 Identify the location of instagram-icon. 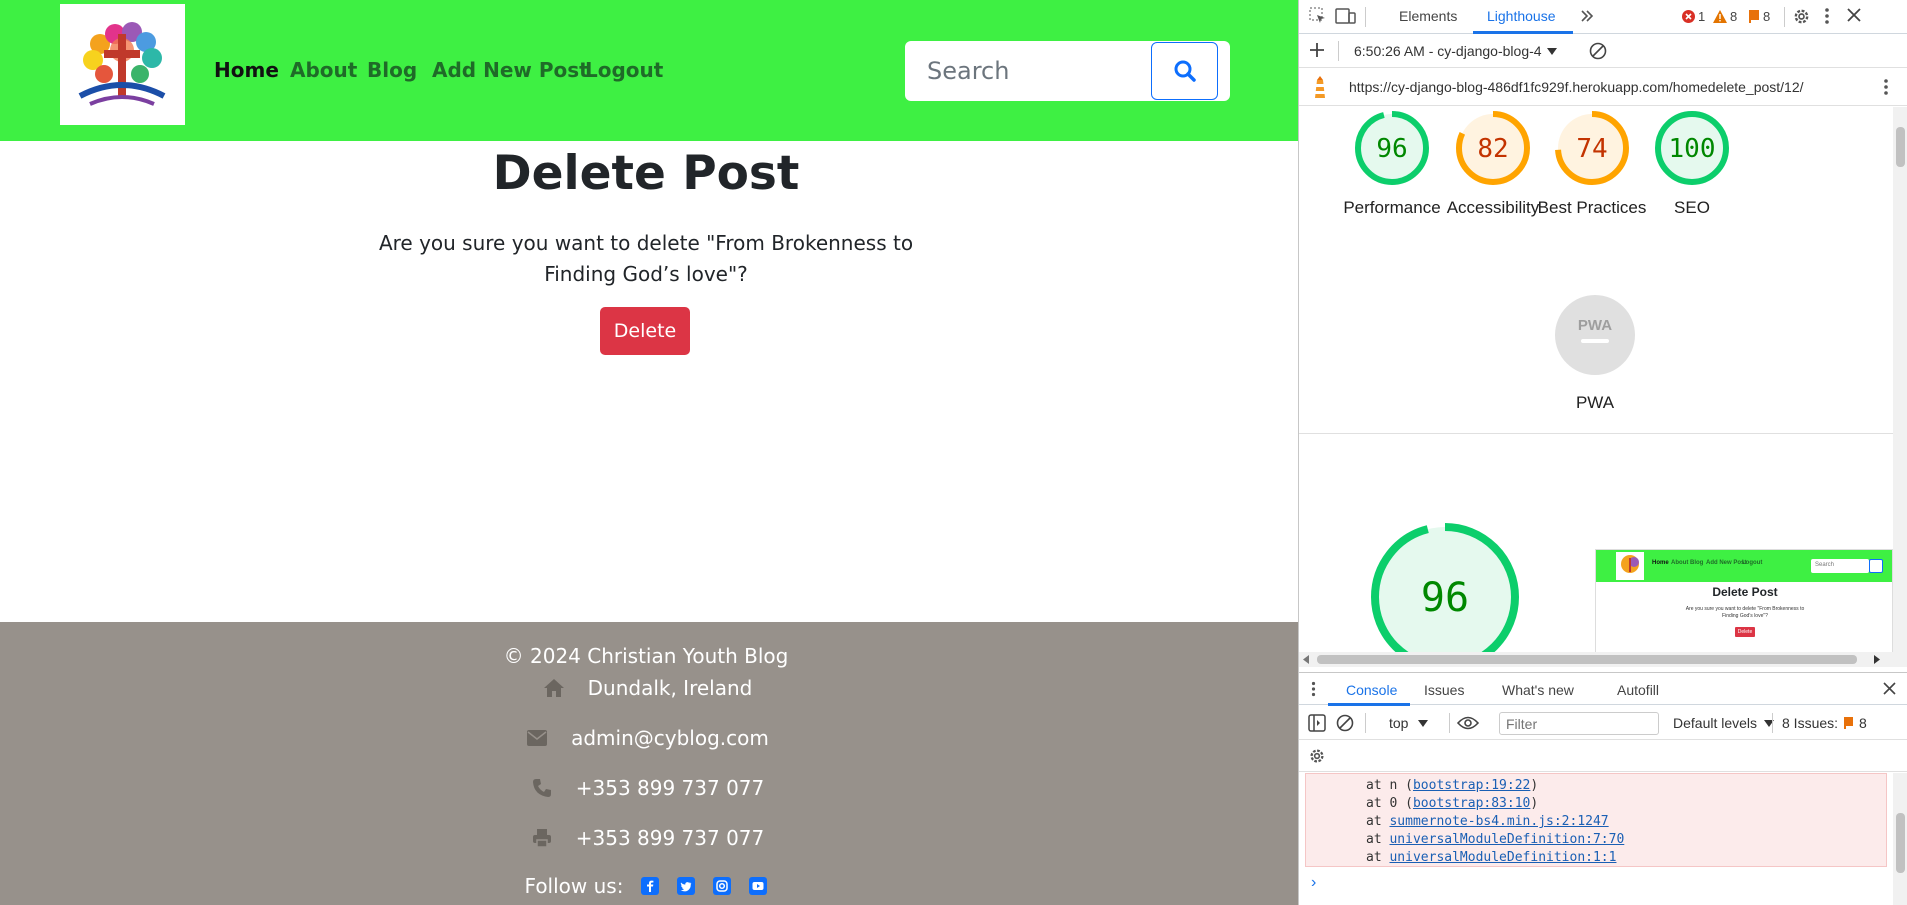
(722, 886).